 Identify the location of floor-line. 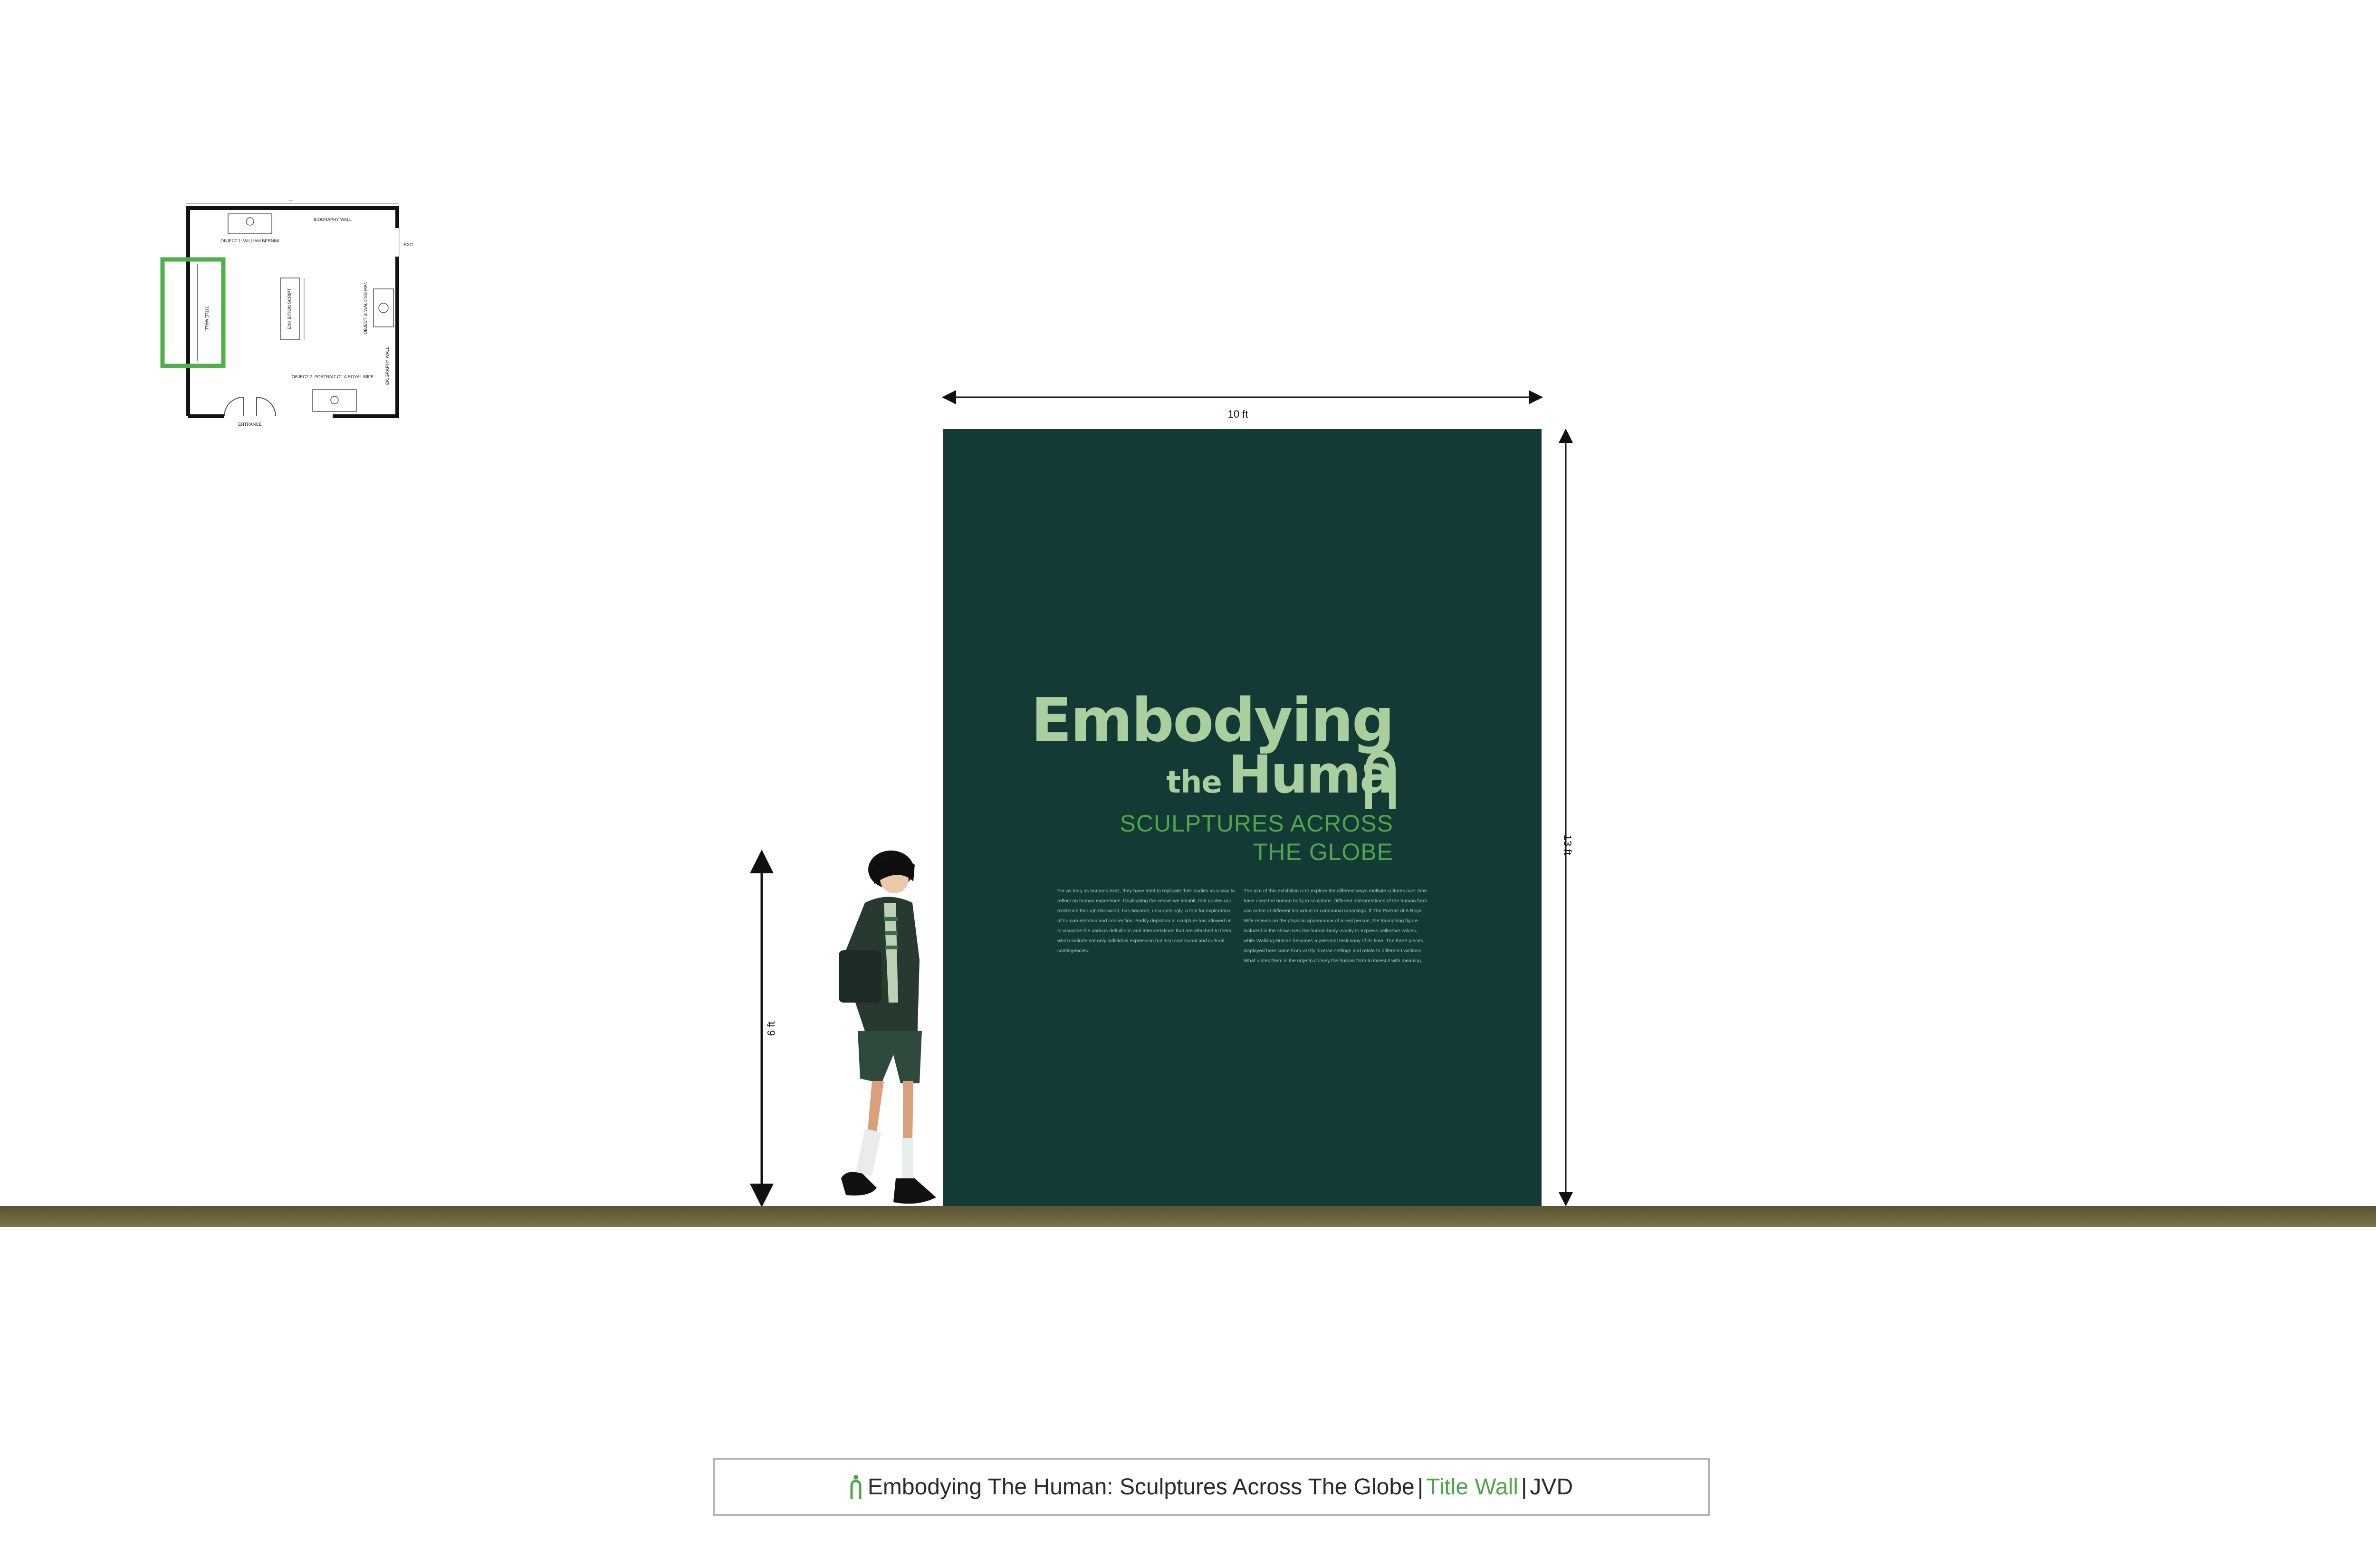
(1188, 1216).